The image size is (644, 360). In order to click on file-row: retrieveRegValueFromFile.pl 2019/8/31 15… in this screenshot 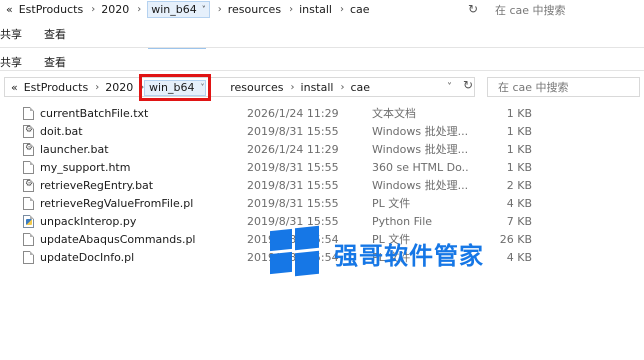, I will do `click(322, 203)`.